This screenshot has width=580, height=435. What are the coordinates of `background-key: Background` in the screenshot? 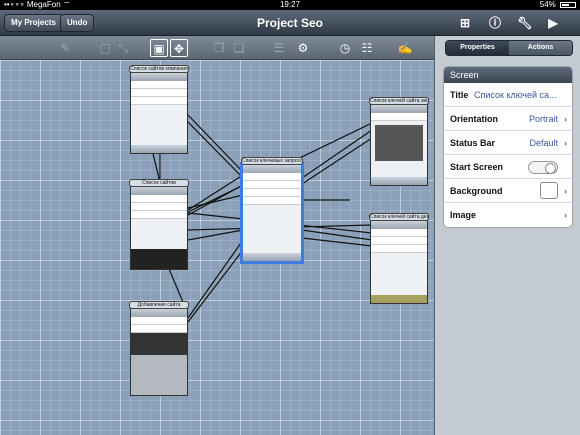 It's located at (476, 191).